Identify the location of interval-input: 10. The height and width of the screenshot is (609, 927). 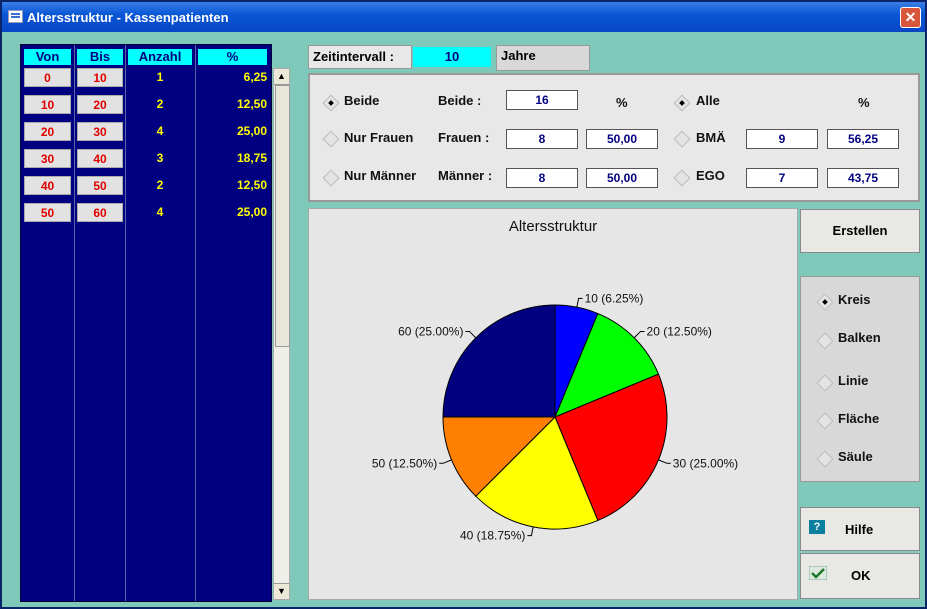
(452, 57).